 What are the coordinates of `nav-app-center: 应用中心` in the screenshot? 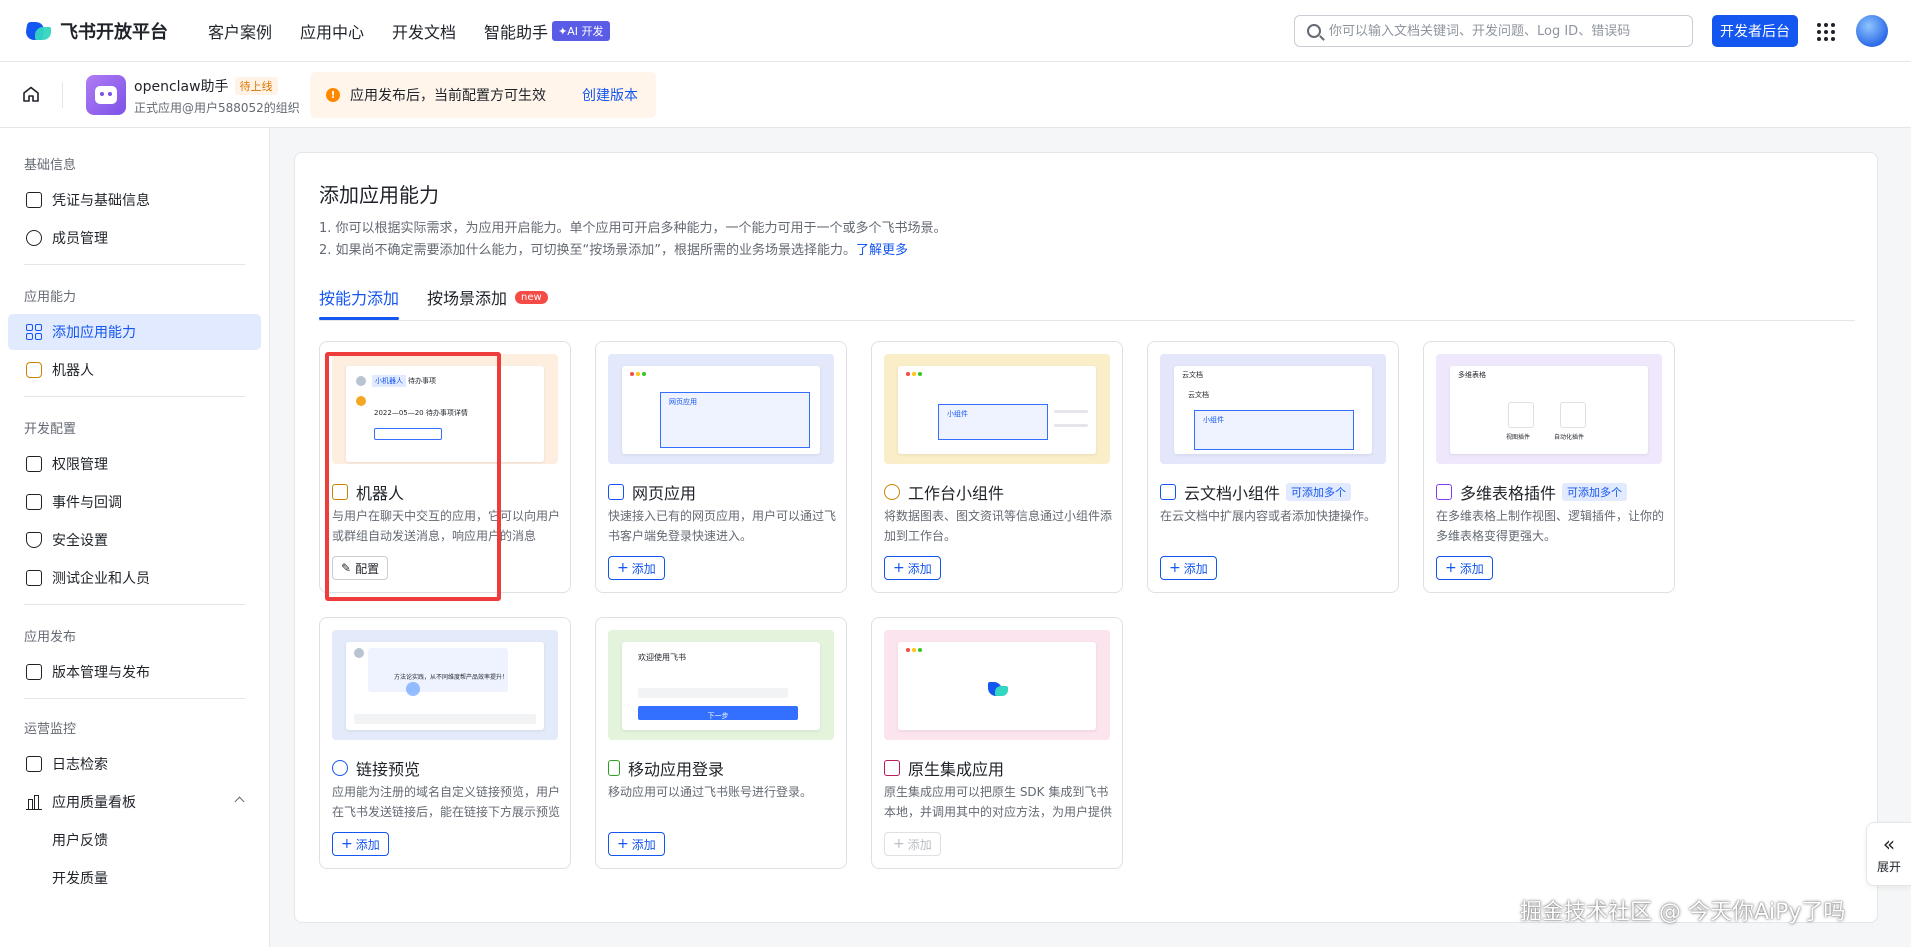 It's located at (332, 31).